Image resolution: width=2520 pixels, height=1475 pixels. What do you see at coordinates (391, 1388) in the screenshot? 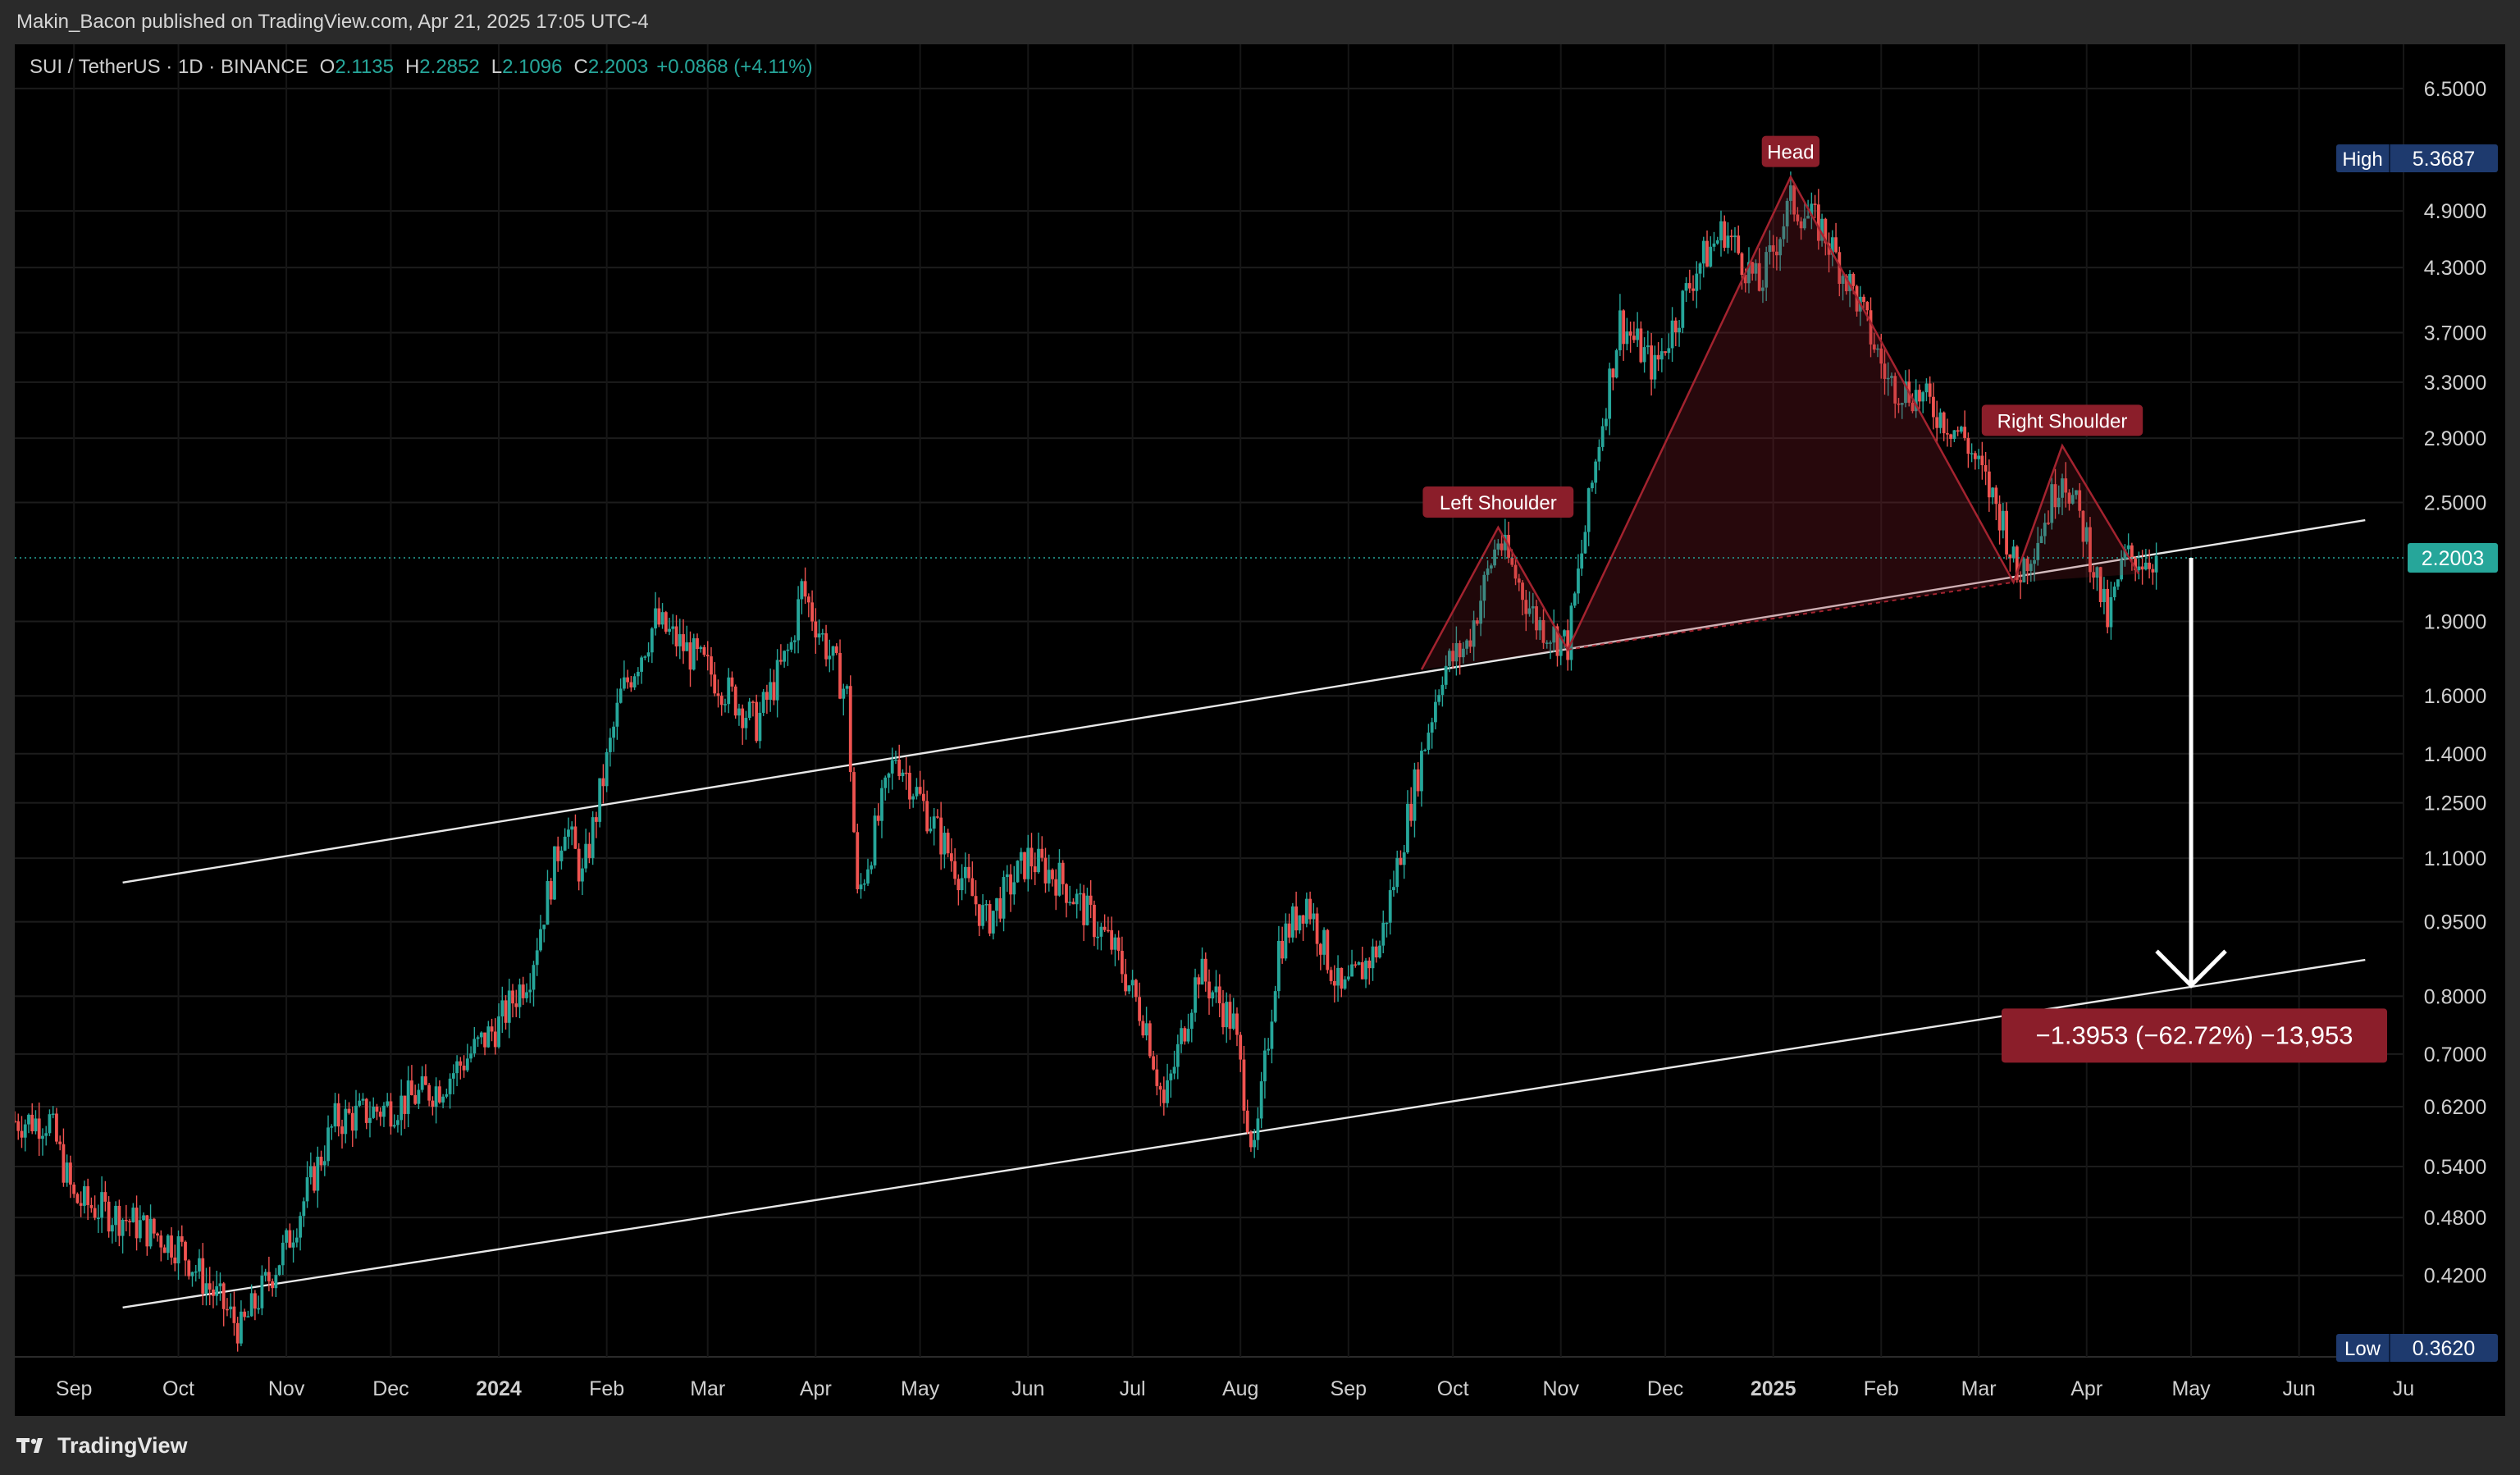
I see `time-tick-label: Dec` at bounding box center [391, 1388].